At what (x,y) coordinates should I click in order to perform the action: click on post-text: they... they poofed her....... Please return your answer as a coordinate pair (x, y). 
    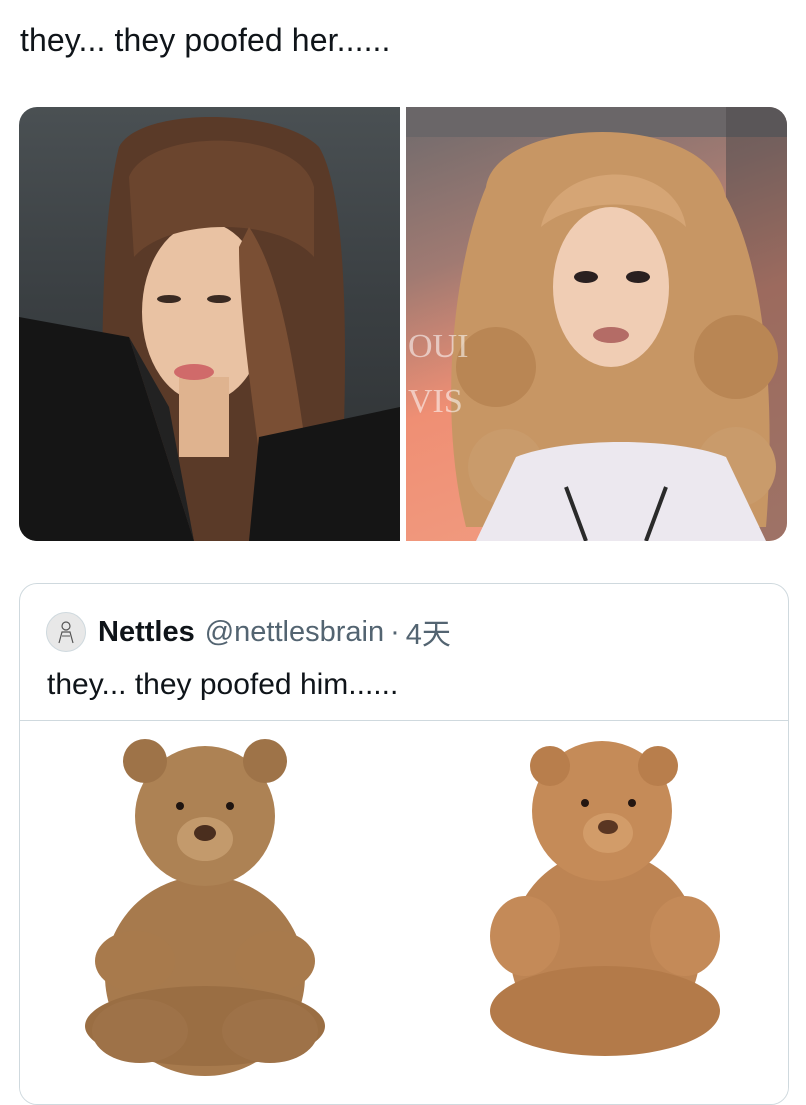
    Looking at the image, I should click on (205, 40).